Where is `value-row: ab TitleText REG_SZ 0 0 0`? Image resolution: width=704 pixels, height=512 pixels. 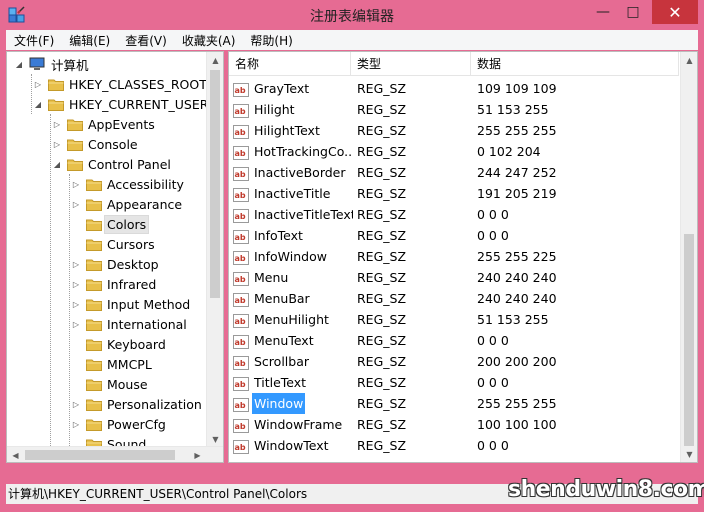
value-row: ab TitleText REG_SZ 0 0 0 is located at coordinates (454, 382).